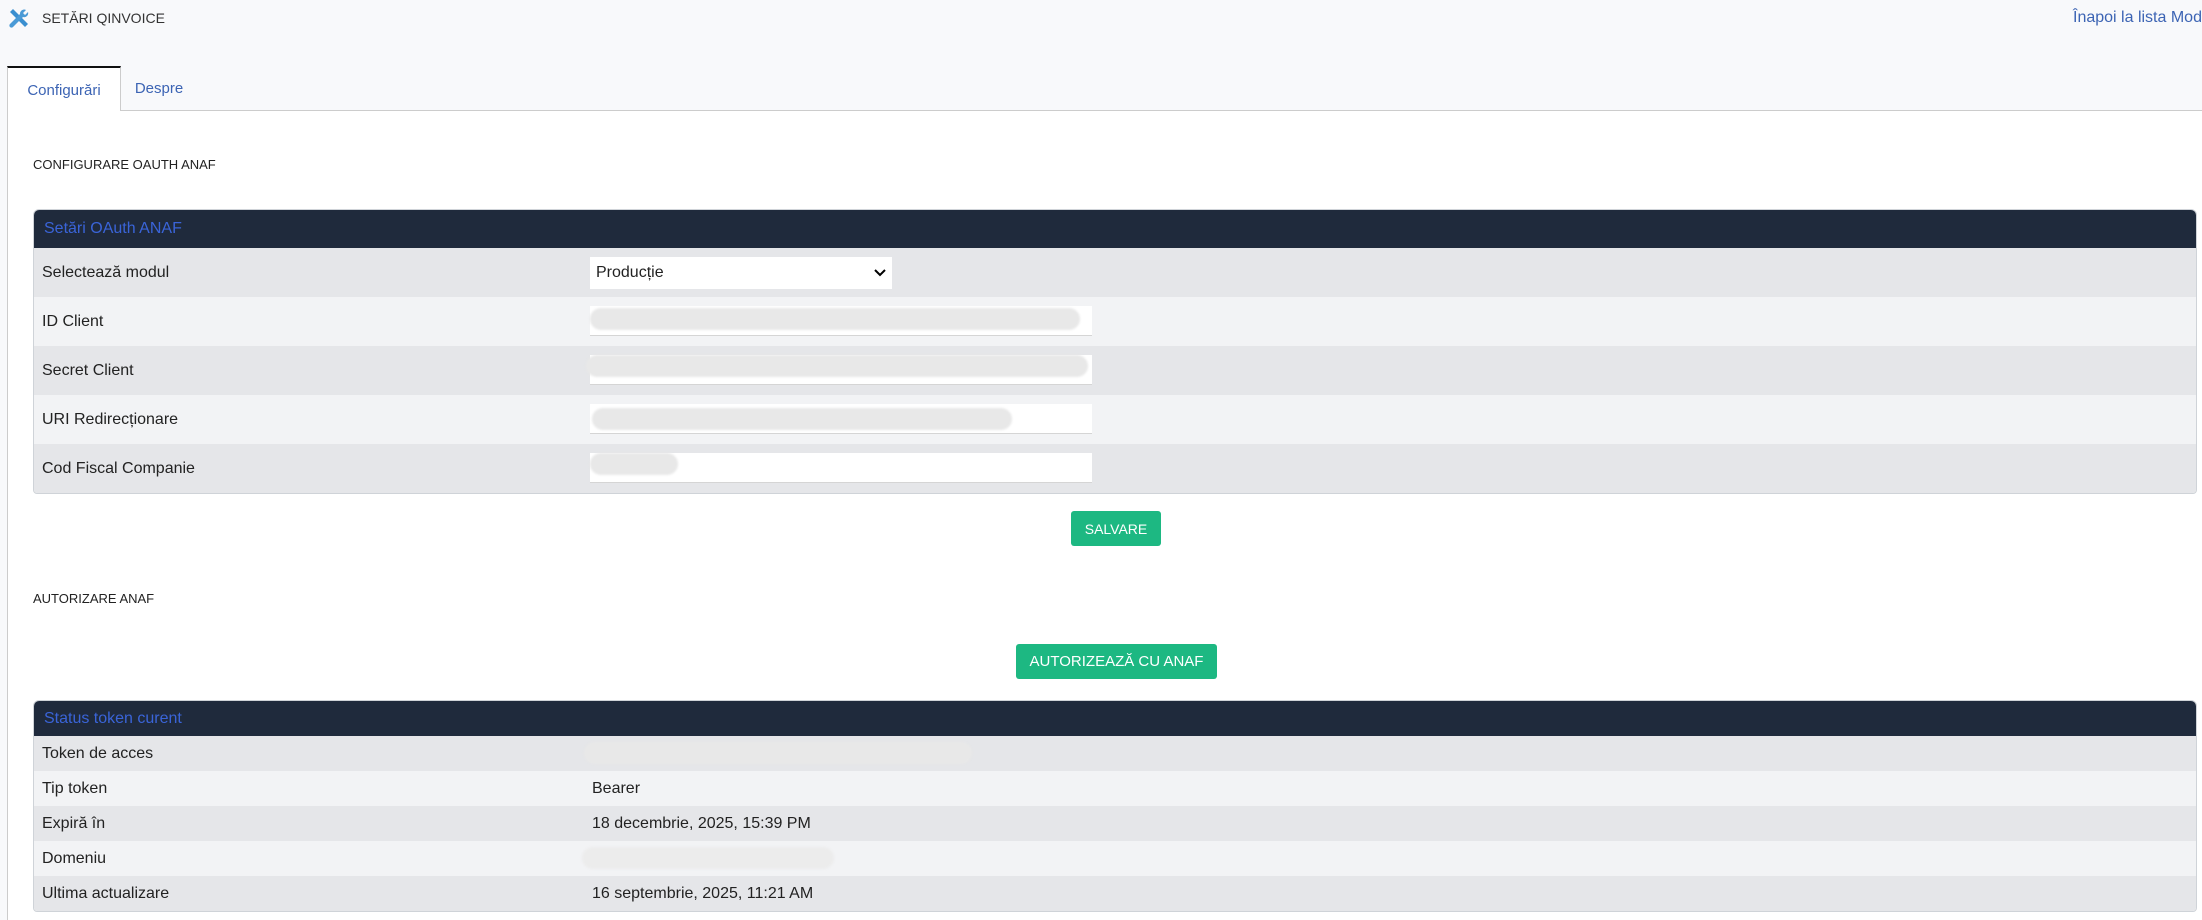 The height and width of the screenshot is (920, 2202). Describe the element at coordinates (703, 893) in the screenshot. I see `field-value: 16 septembrie, 2025, 11:21 AM` at that location.